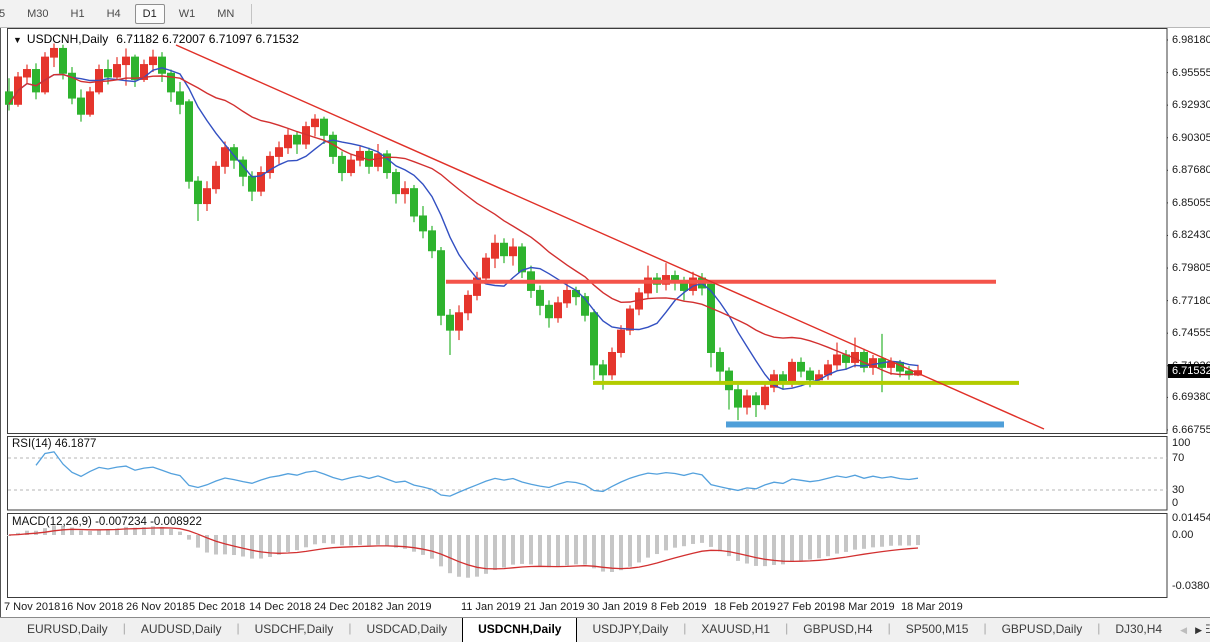  Describe the element at coordinates (1191, 300) in the screenshot. I see `price-tick-label: 6.77180` at that location.